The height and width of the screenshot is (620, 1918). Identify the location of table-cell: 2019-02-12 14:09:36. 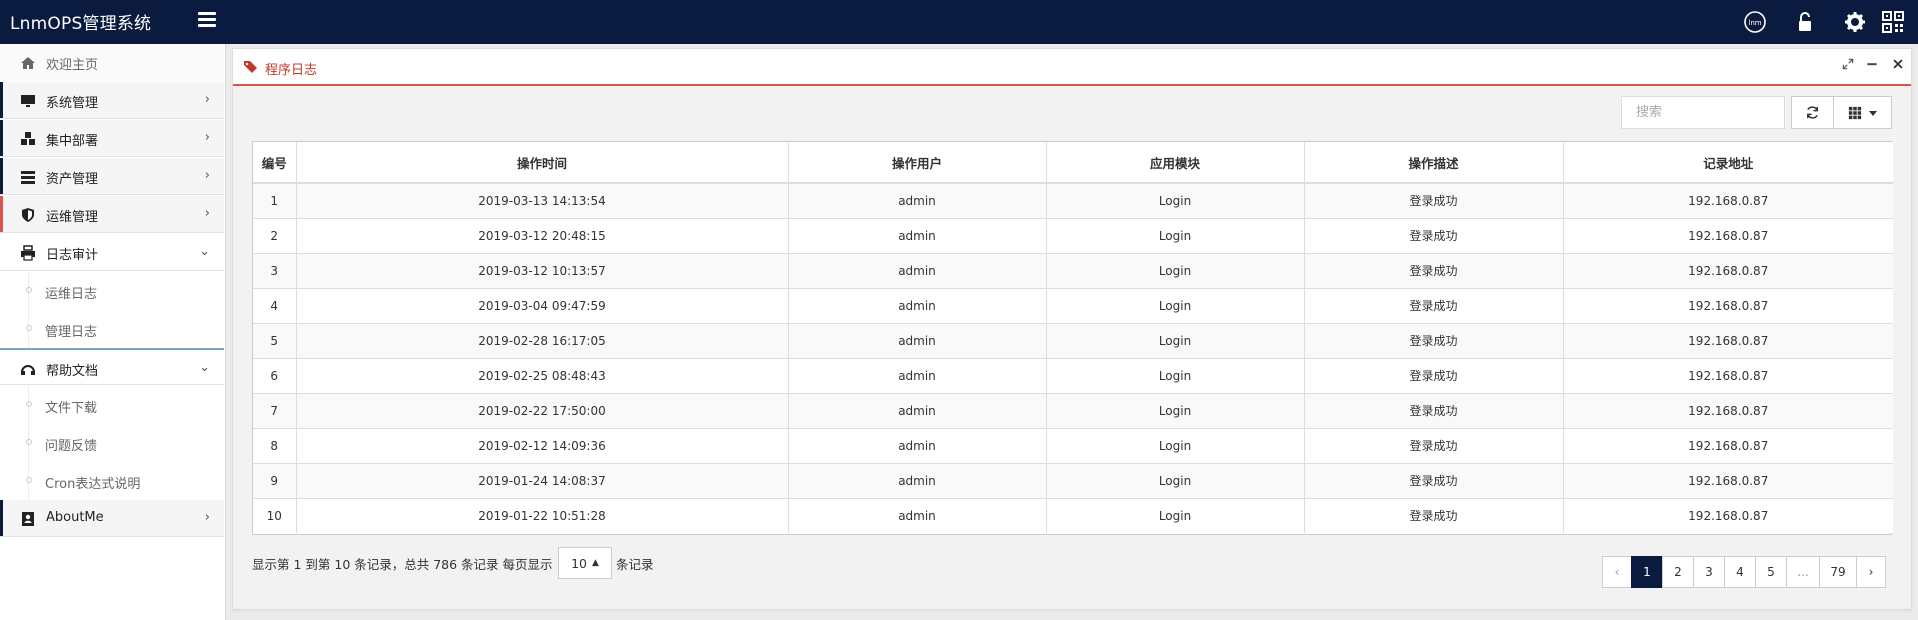
(542, 445).